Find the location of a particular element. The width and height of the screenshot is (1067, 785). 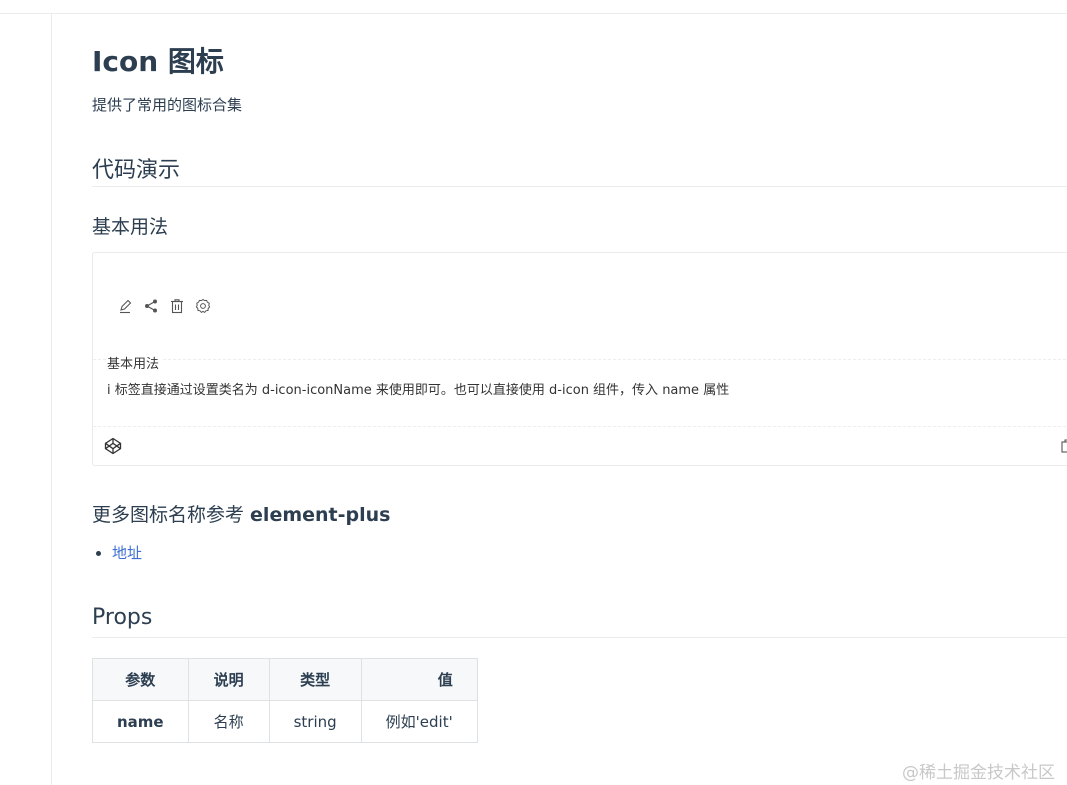

table-header-cell: 说明 is located at coordinates (228, 679).